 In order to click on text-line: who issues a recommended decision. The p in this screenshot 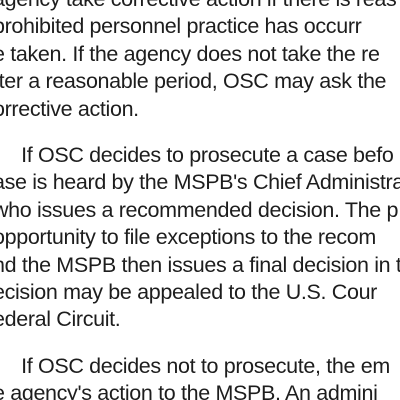, I will do `click(199, 209)`.